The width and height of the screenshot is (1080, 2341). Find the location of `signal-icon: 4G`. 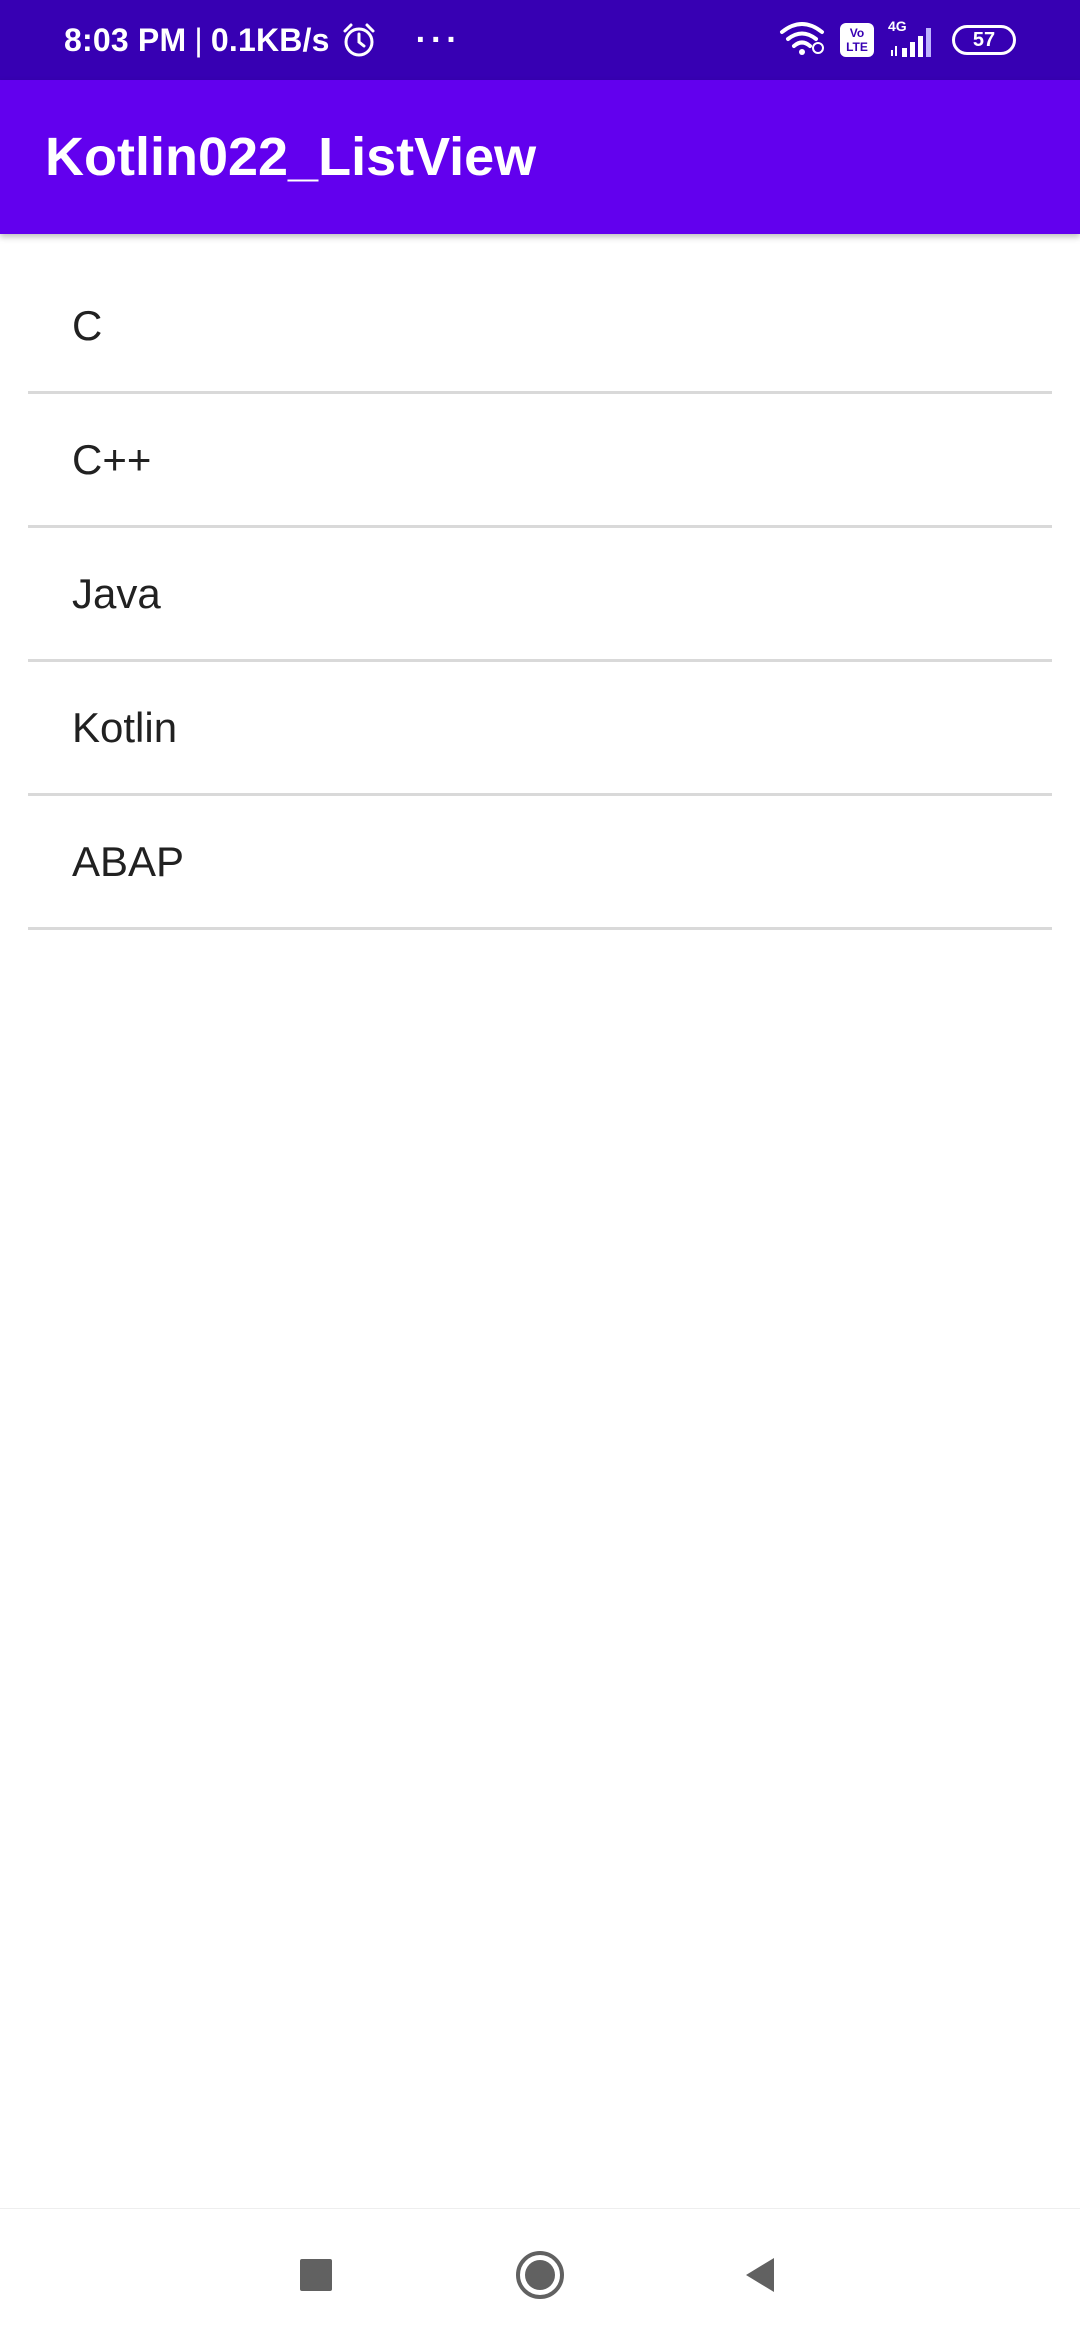

signal-icon: 4G is located at coordinates (913, 39).